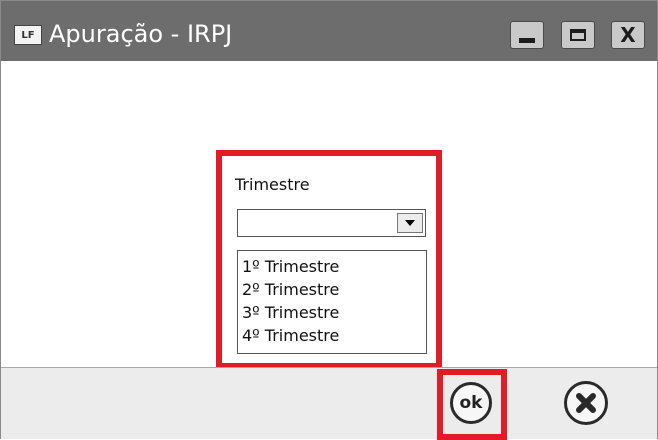 This screenshot has height=440, width=658. Describe the element at coordinates (334, 335) in the screenshot. I see `option-4-trimestre: 4º Trimestre` at that location.